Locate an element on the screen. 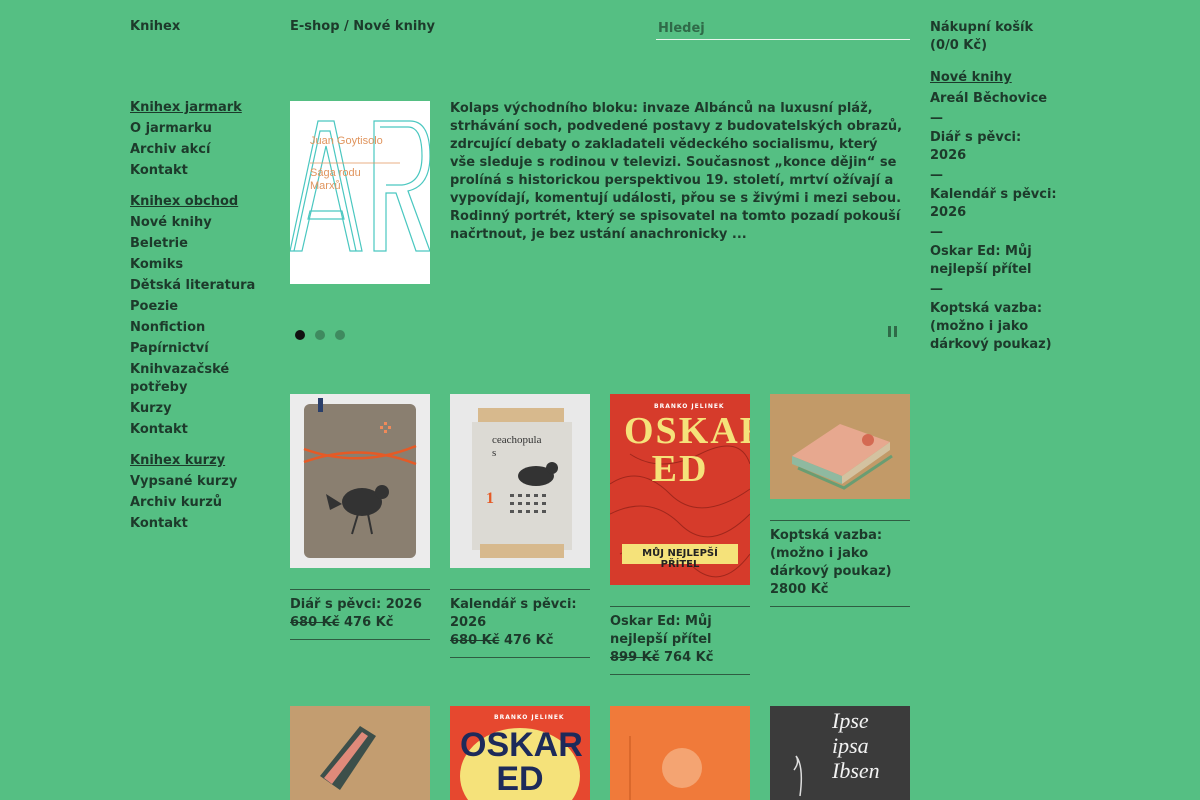 This screenshot has height=800, width=1200. diary-art is located at coordinates (360, 478).